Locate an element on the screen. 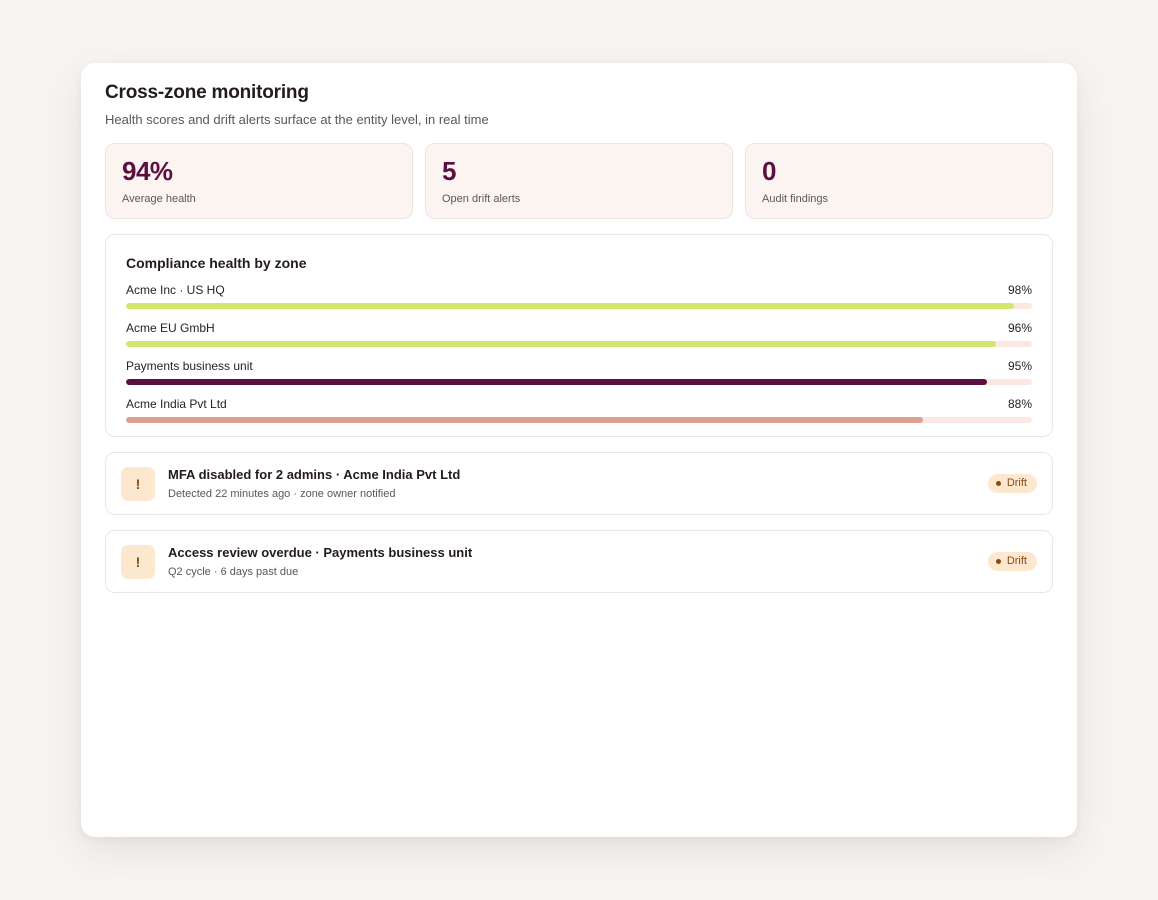 This screenshot has width=1158, height=900. stat-value: 5 is located at coordinates (449, 171).